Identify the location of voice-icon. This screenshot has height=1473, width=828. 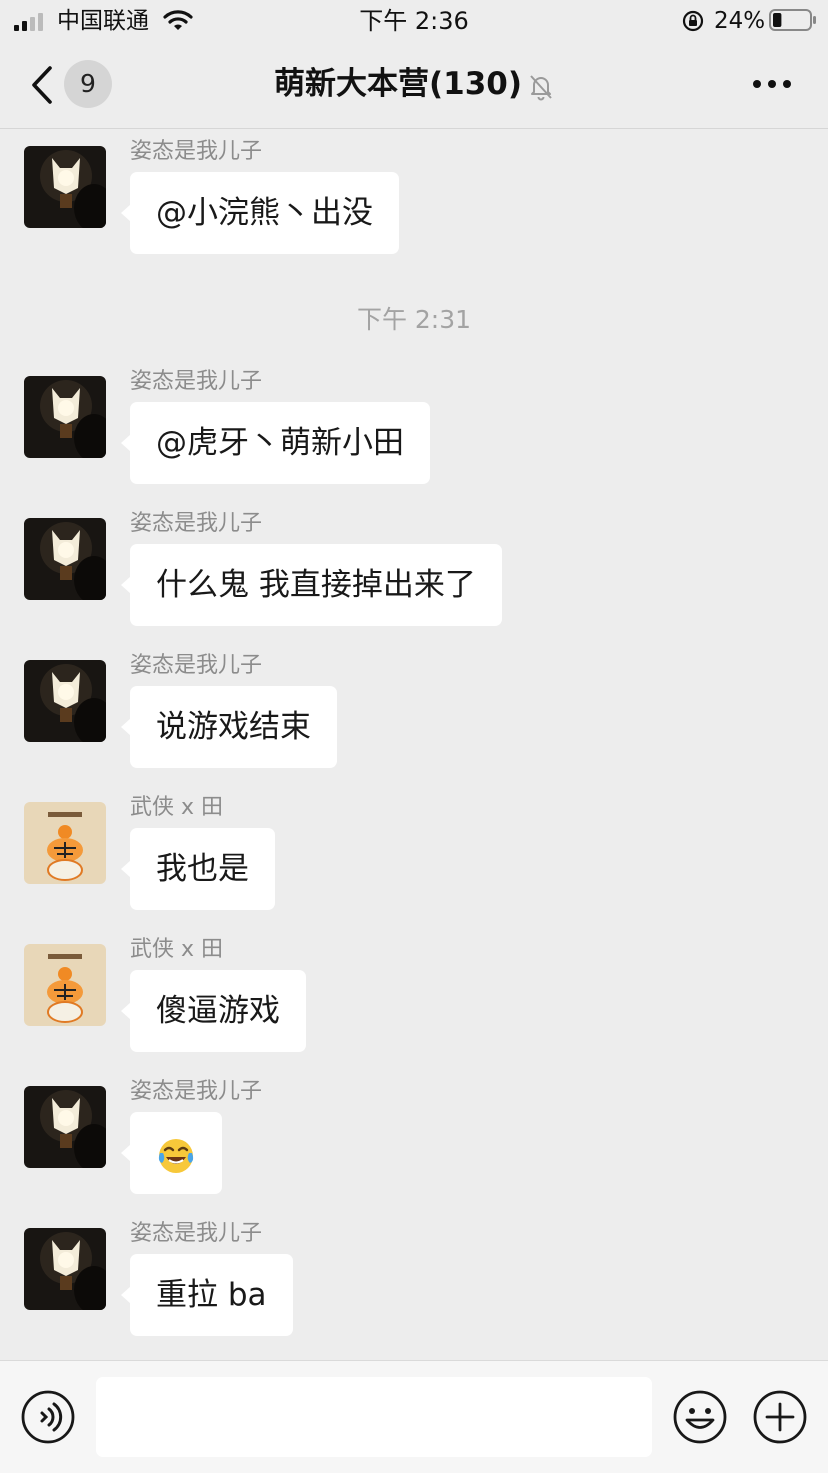
(48, 1417).